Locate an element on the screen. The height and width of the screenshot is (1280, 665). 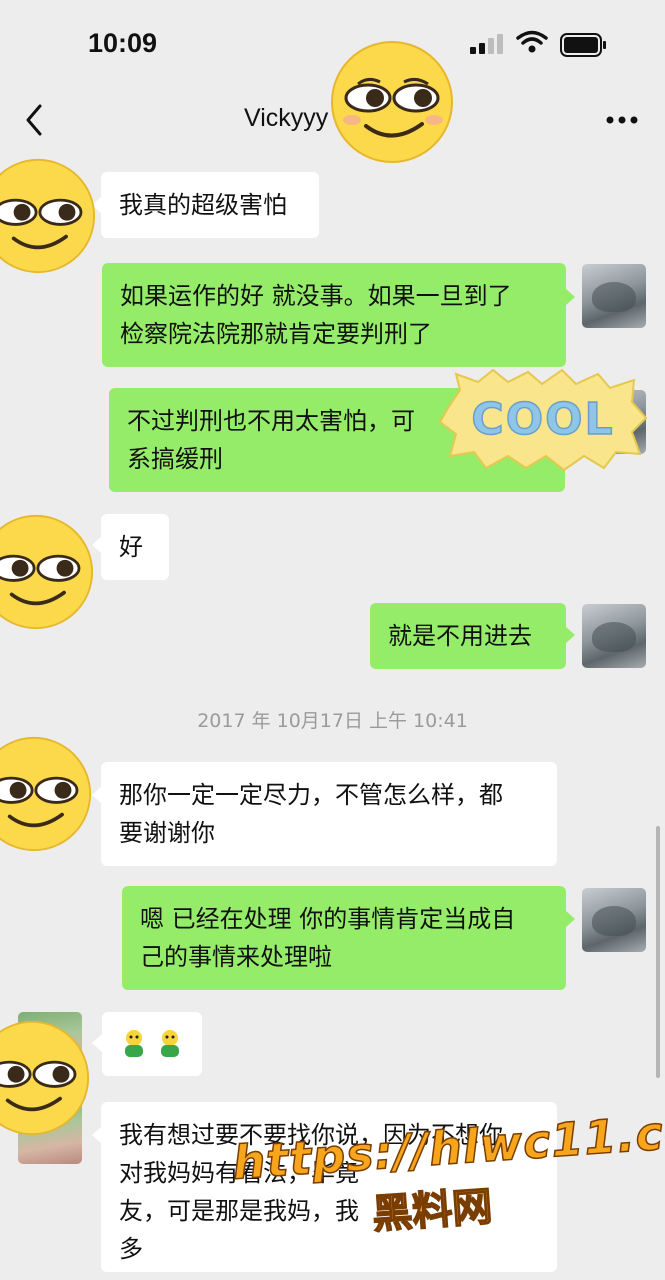
signal-icon is located at coordinates (486, 44).